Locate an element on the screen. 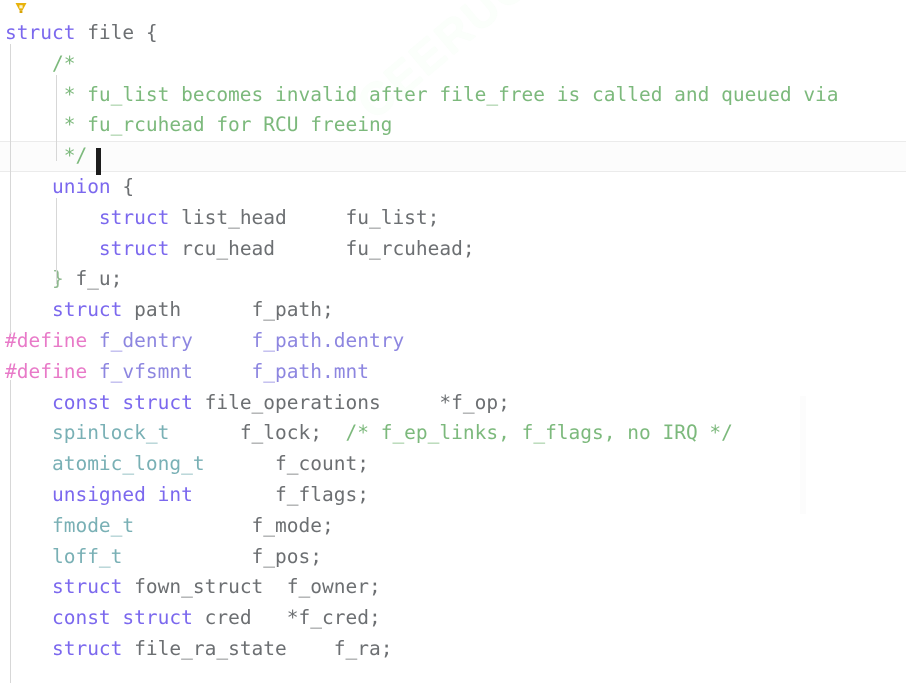  code-line: struct rcu_head fu_rcuhead; is located at coordinates (453, 249).